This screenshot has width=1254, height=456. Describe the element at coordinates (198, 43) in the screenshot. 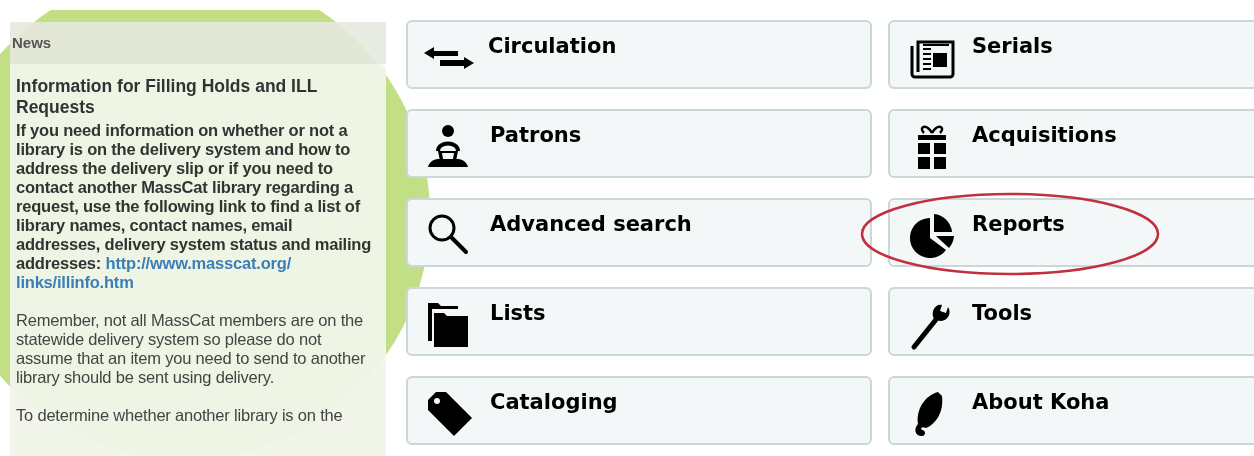

I see `news-header: News` at that location.